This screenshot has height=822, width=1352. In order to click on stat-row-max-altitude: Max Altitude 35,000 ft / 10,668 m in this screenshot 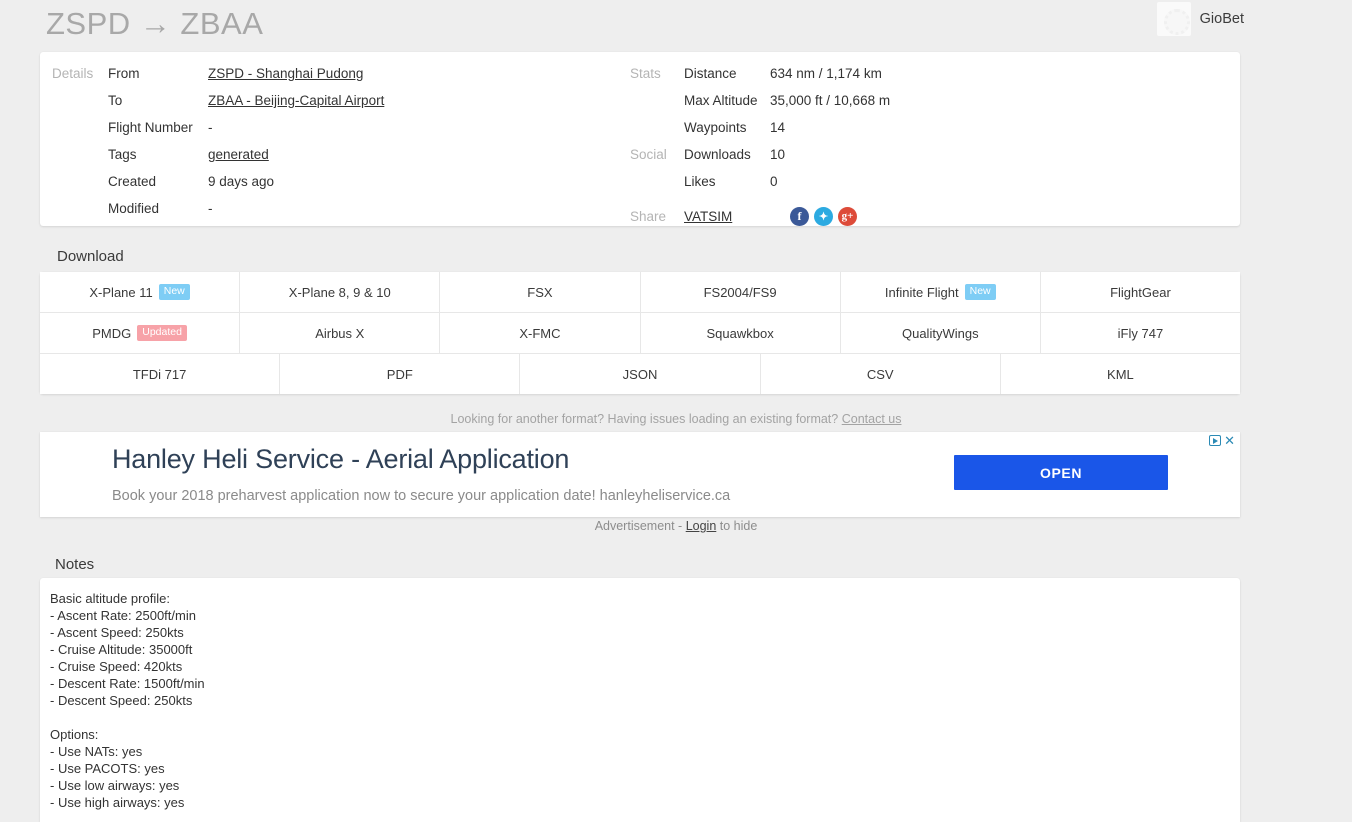, I will do `click(910, 106)`.